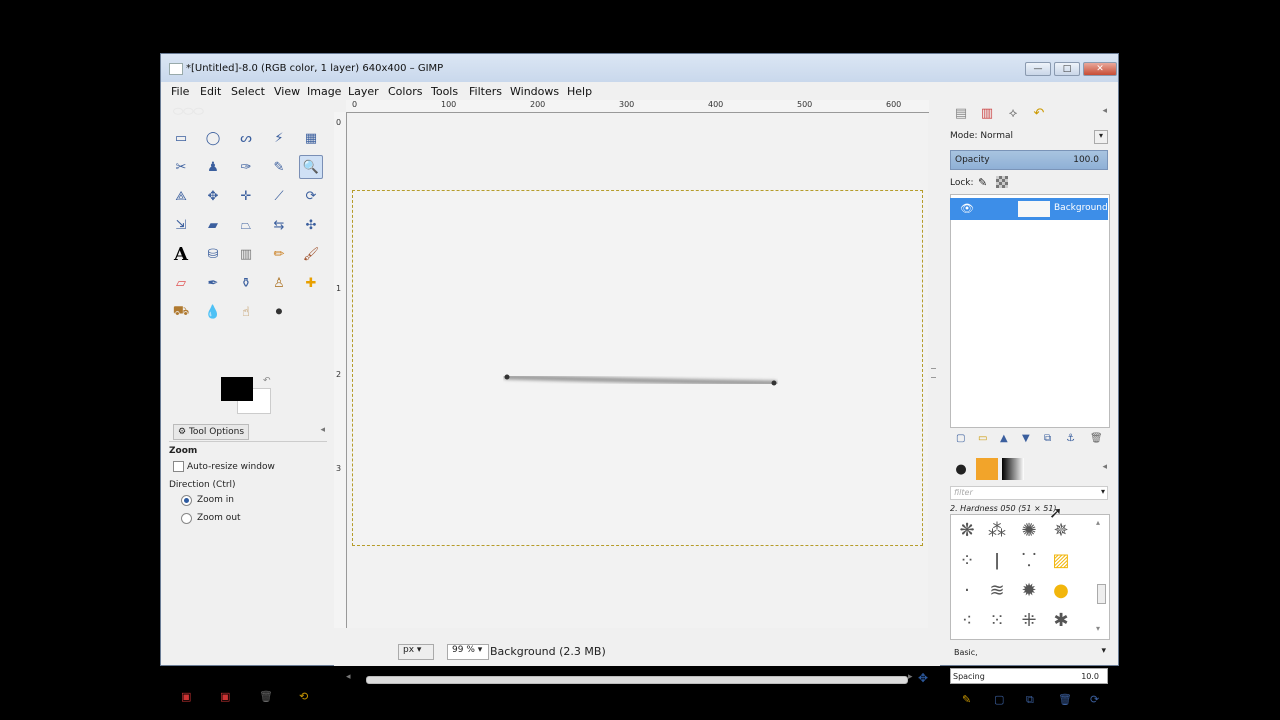 This screenshot has height=720, width=1280. I want to click on menu-colors: Colors, so click(405, 91).